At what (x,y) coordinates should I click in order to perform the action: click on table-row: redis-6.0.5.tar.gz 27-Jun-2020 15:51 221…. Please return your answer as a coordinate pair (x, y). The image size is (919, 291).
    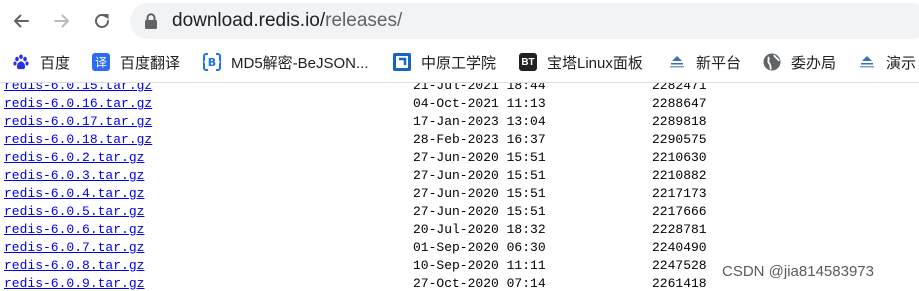
    Looking at the image, I should click on (459, 212).